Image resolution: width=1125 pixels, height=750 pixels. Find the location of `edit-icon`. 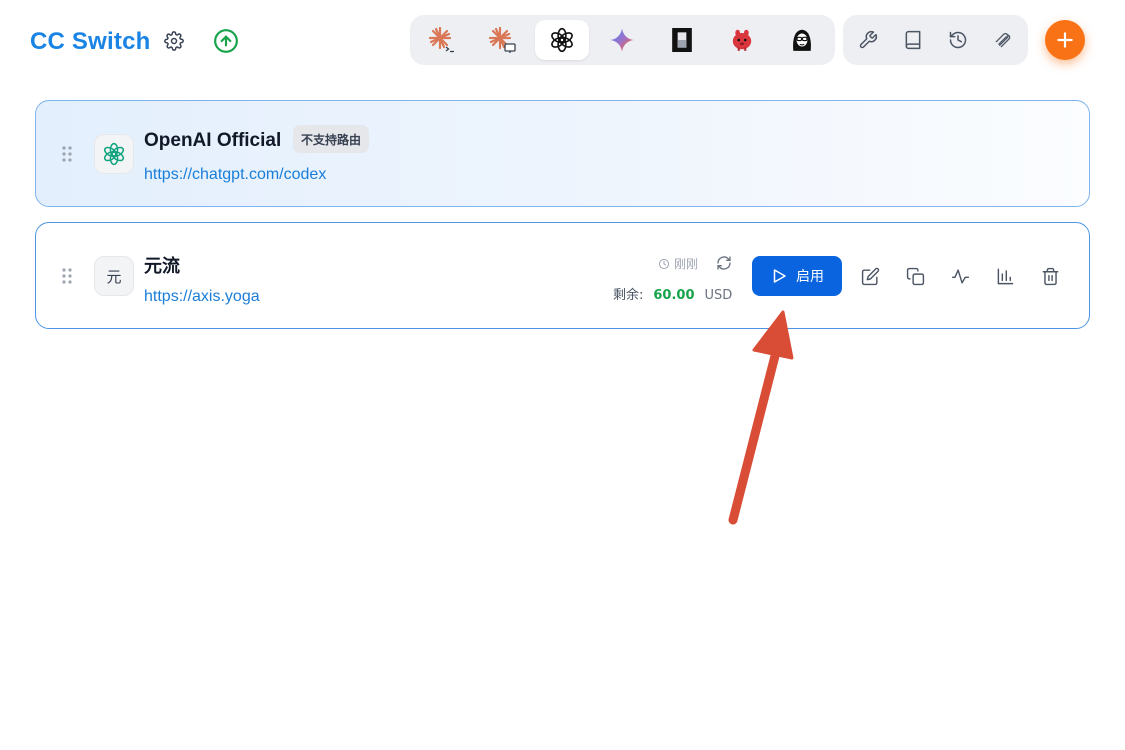

edit-icon is located at coordinates (870, 276).